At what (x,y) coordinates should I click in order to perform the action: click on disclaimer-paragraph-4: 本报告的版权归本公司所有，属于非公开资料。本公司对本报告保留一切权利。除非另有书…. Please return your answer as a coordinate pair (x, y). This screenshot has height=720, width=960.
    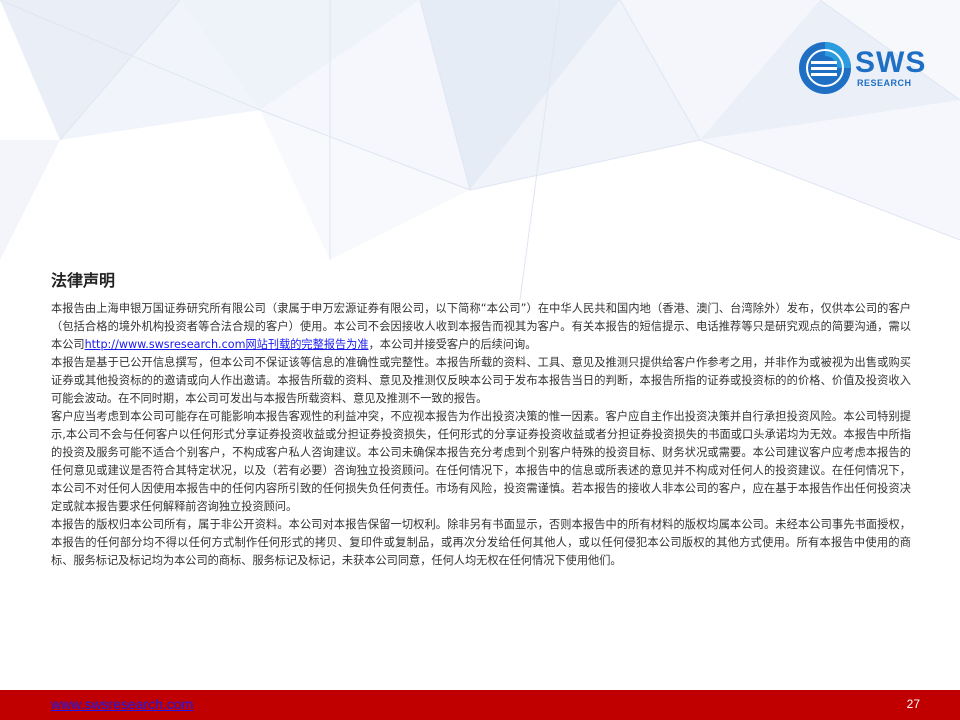
    Looking at the image, I should click on (481, 542).